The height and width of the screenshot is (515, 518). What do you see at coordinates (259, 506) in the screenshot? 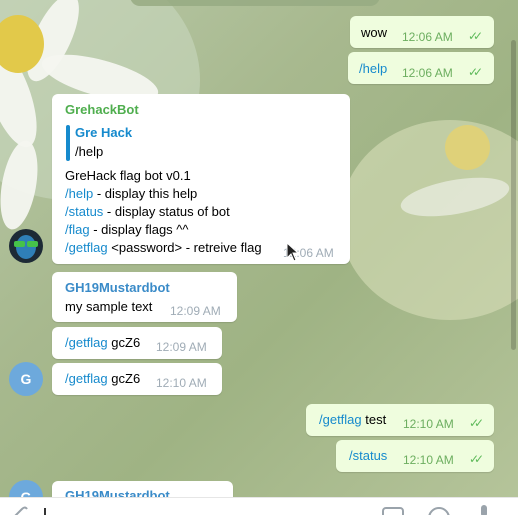
I see `message-composer` at bounding box center [259, 506].